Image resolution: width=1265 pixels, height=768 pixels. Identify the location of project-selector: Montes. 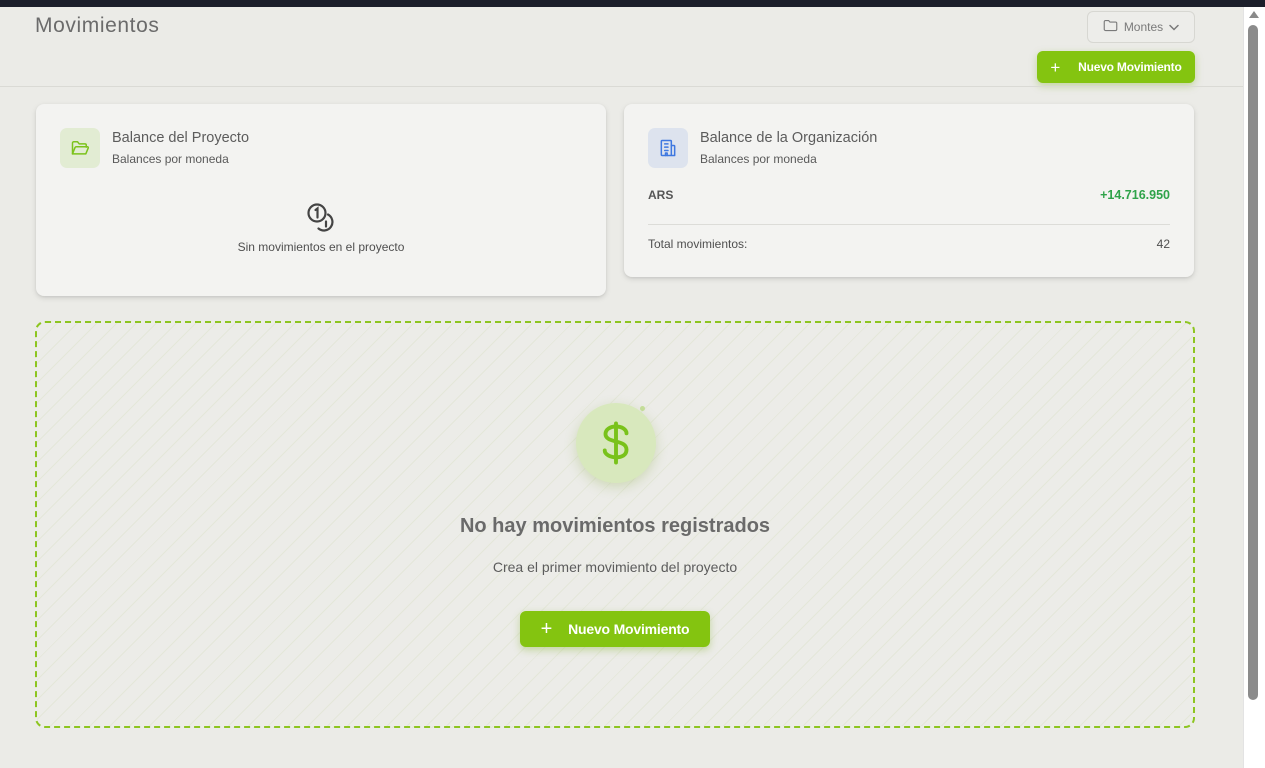
(1141, 27).